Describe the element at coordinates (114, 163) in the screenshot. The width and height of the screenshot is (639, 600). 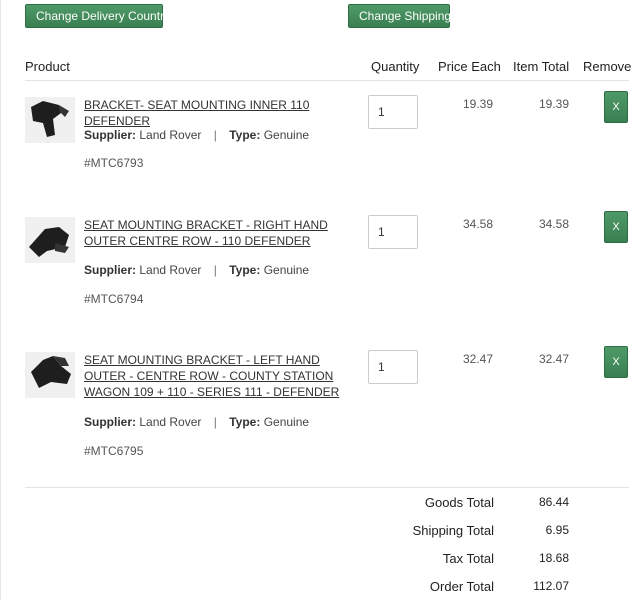
I see `product-sku: #MTC6793` at that location.